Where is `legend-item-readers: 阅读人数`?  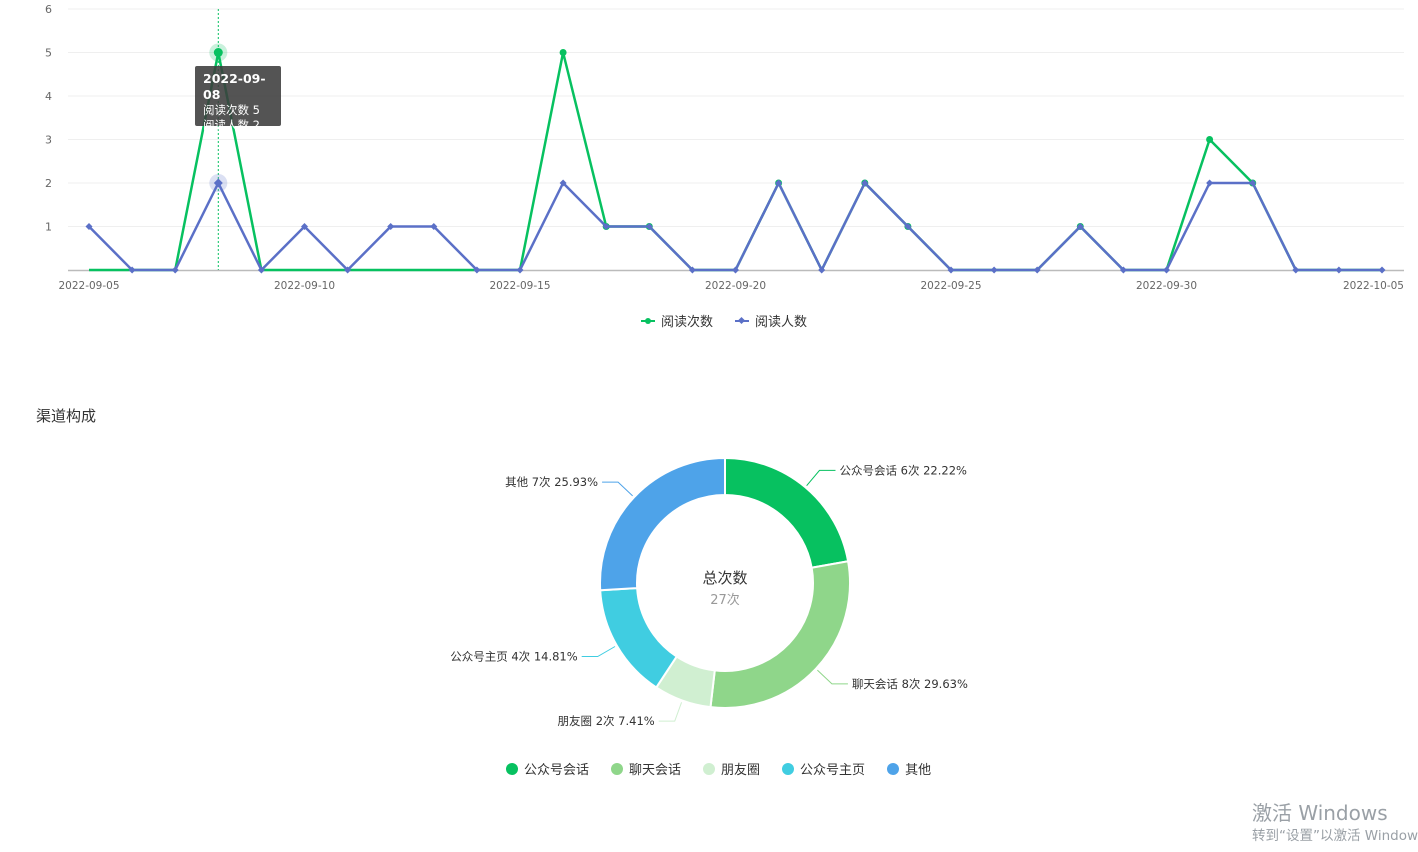
legend-item-readers: 阅读人数 is located at coordinates (771, 320).